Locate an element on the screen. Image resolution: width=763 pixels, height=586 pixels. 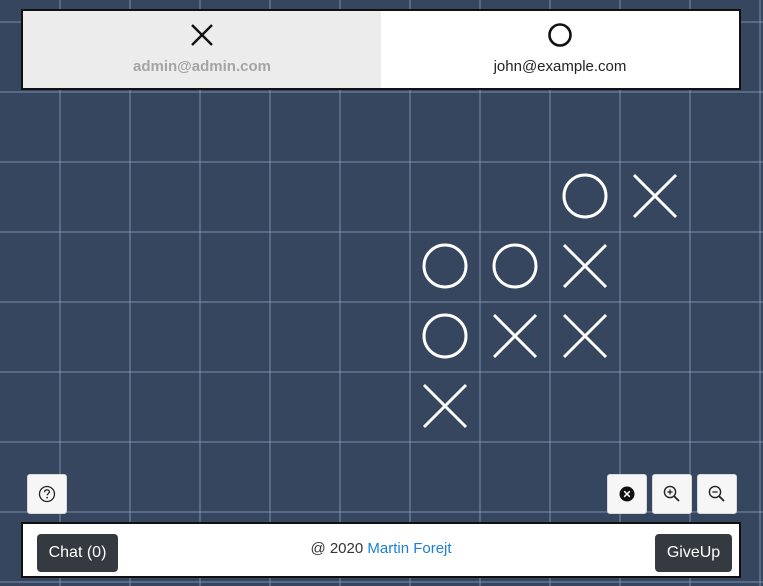
zoom-in-icon is located at coordinates (671, 493).